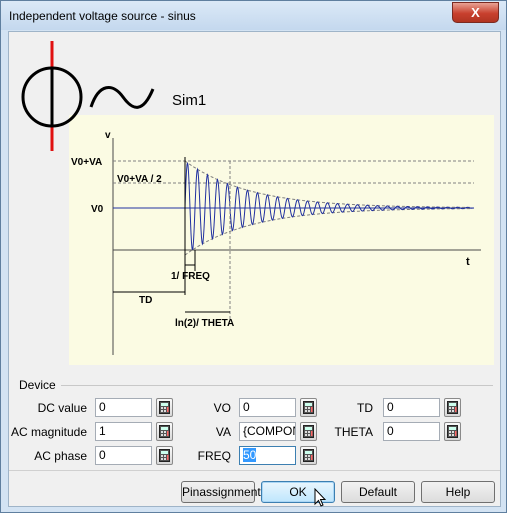 The height and width of the screenshot is (513, 507). I want to click on vo-label: VO, so click(222, 408).